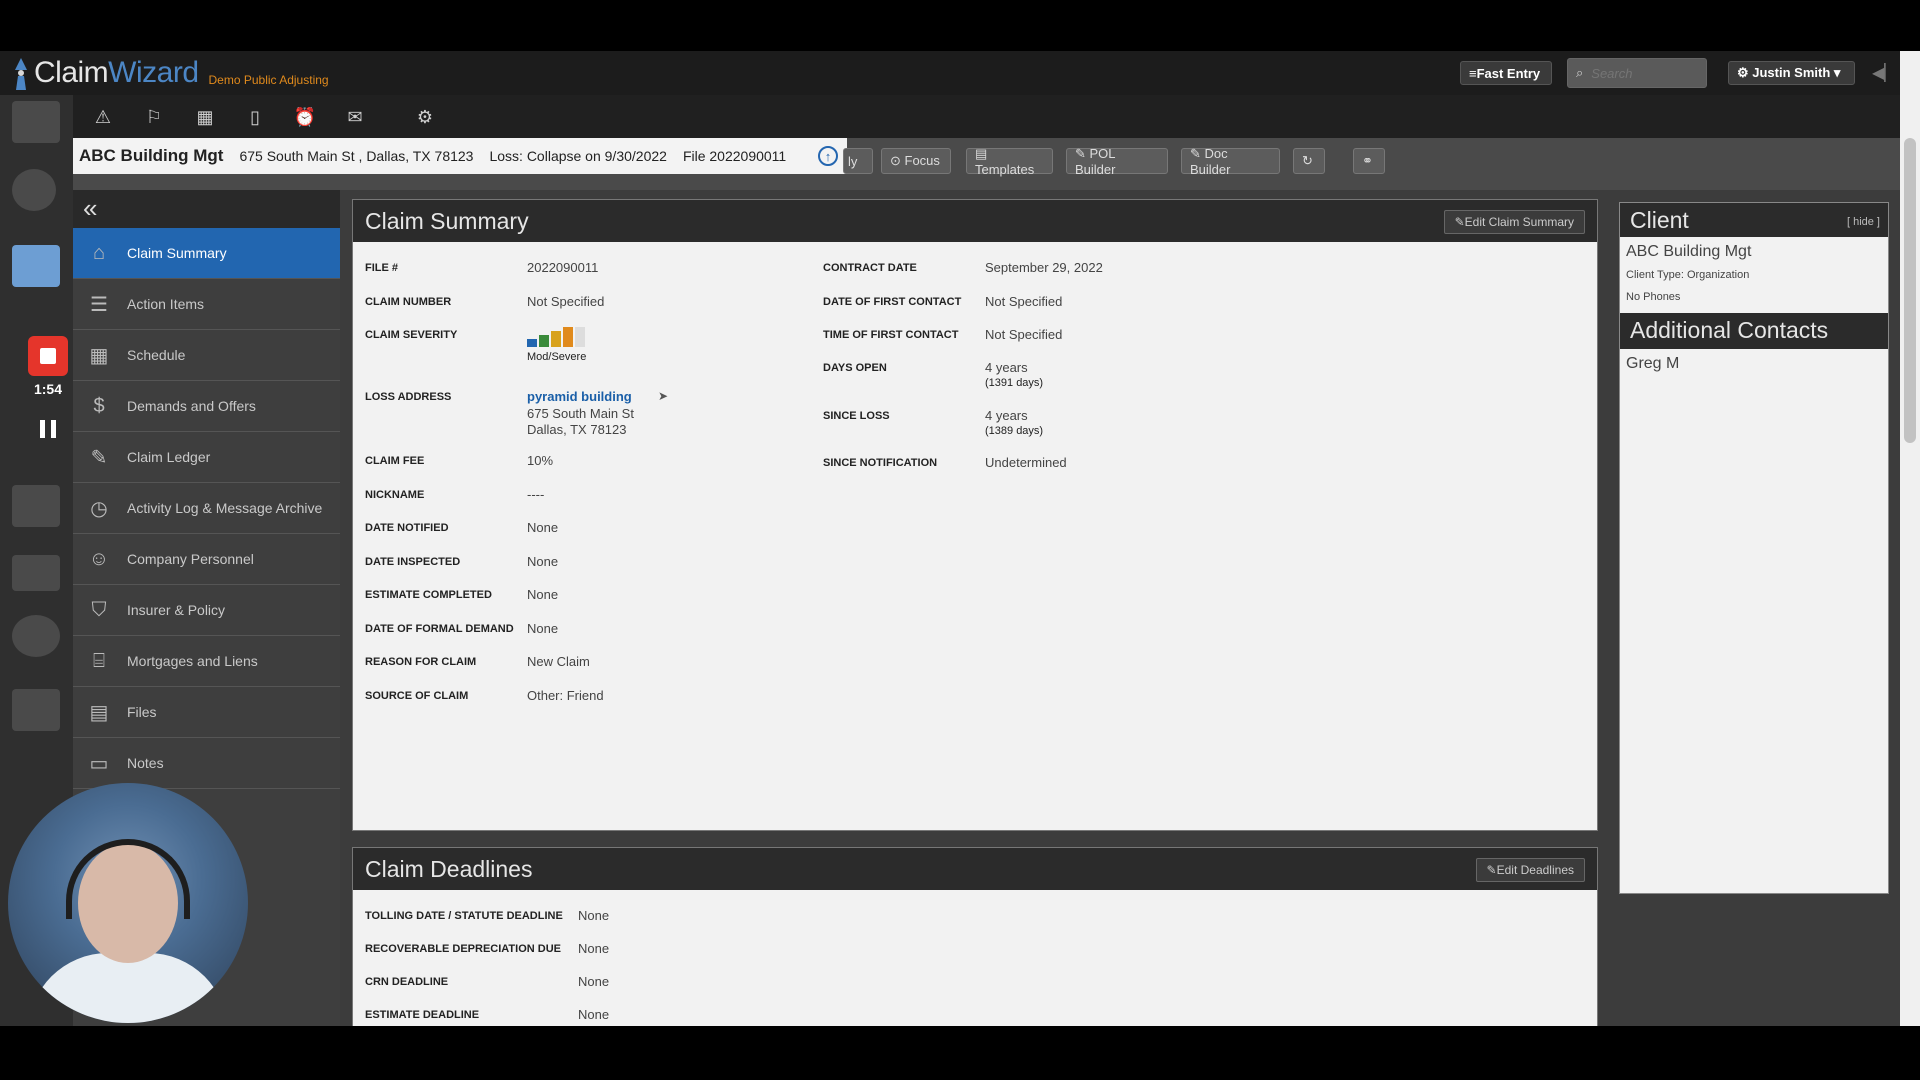  I want to click on claim-file: File 2022090011, so click(734, 156).